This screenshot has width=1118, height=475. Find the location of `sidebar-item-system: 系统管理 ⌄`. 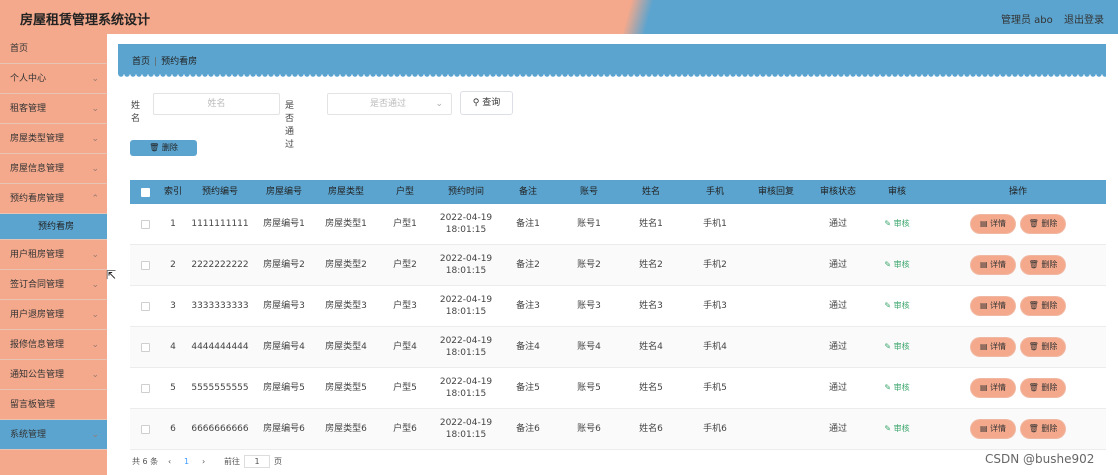

sidebar-item-system: 系统管理 ⌄ is located at coordinates (53, 435).